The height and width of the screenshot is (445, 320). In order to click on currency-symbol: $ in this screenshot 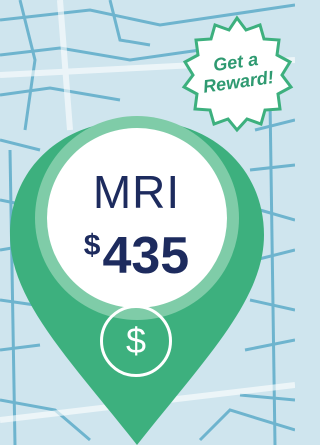, I will do `click(92, 245)`.